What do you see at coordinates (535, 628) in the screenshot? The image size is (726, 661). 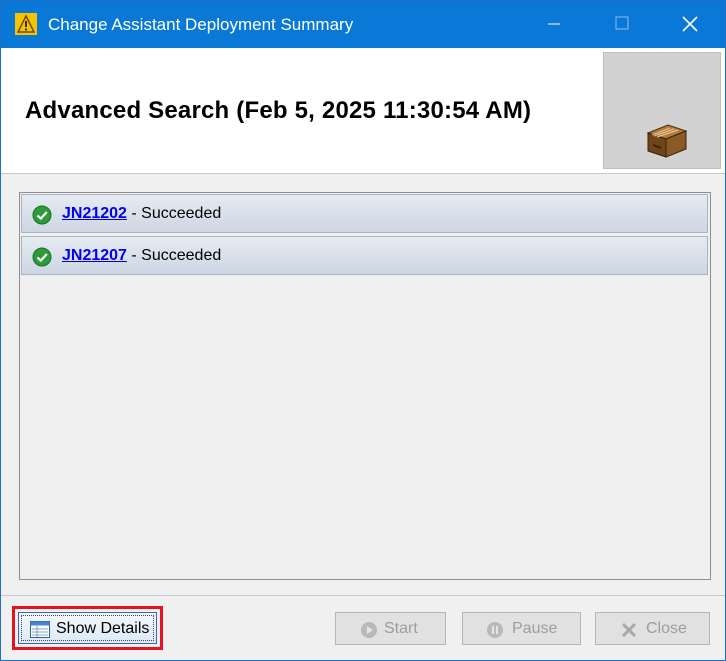 I see `pause-label: Pause` at bounding box center [535, 628].